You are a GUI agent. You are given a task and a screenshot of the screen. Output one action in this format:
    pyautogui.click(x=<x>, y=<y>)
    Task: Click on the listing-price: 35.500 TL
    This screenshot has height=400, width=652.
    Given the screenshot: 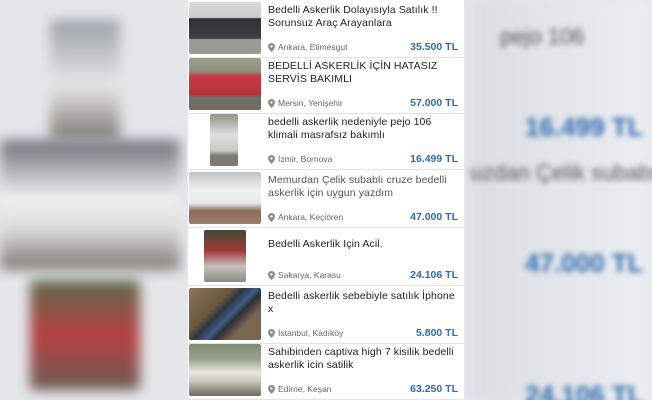 What is the action you would take?
    pyautogui.click(x=434, y=47)
    